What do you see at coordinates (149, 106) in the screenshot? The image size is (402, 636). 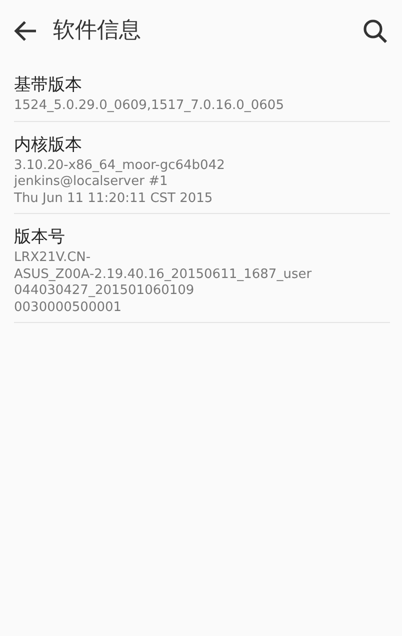 I see `setting-value: 1524_5.0.29.0_0609,1517_7.0.16.0_0605` at bounding box center [149, 106].